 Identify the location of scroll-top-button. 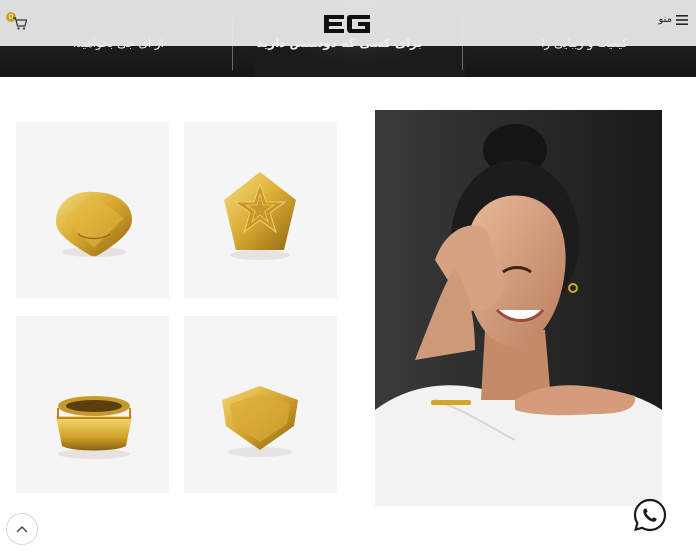
(22, 529).